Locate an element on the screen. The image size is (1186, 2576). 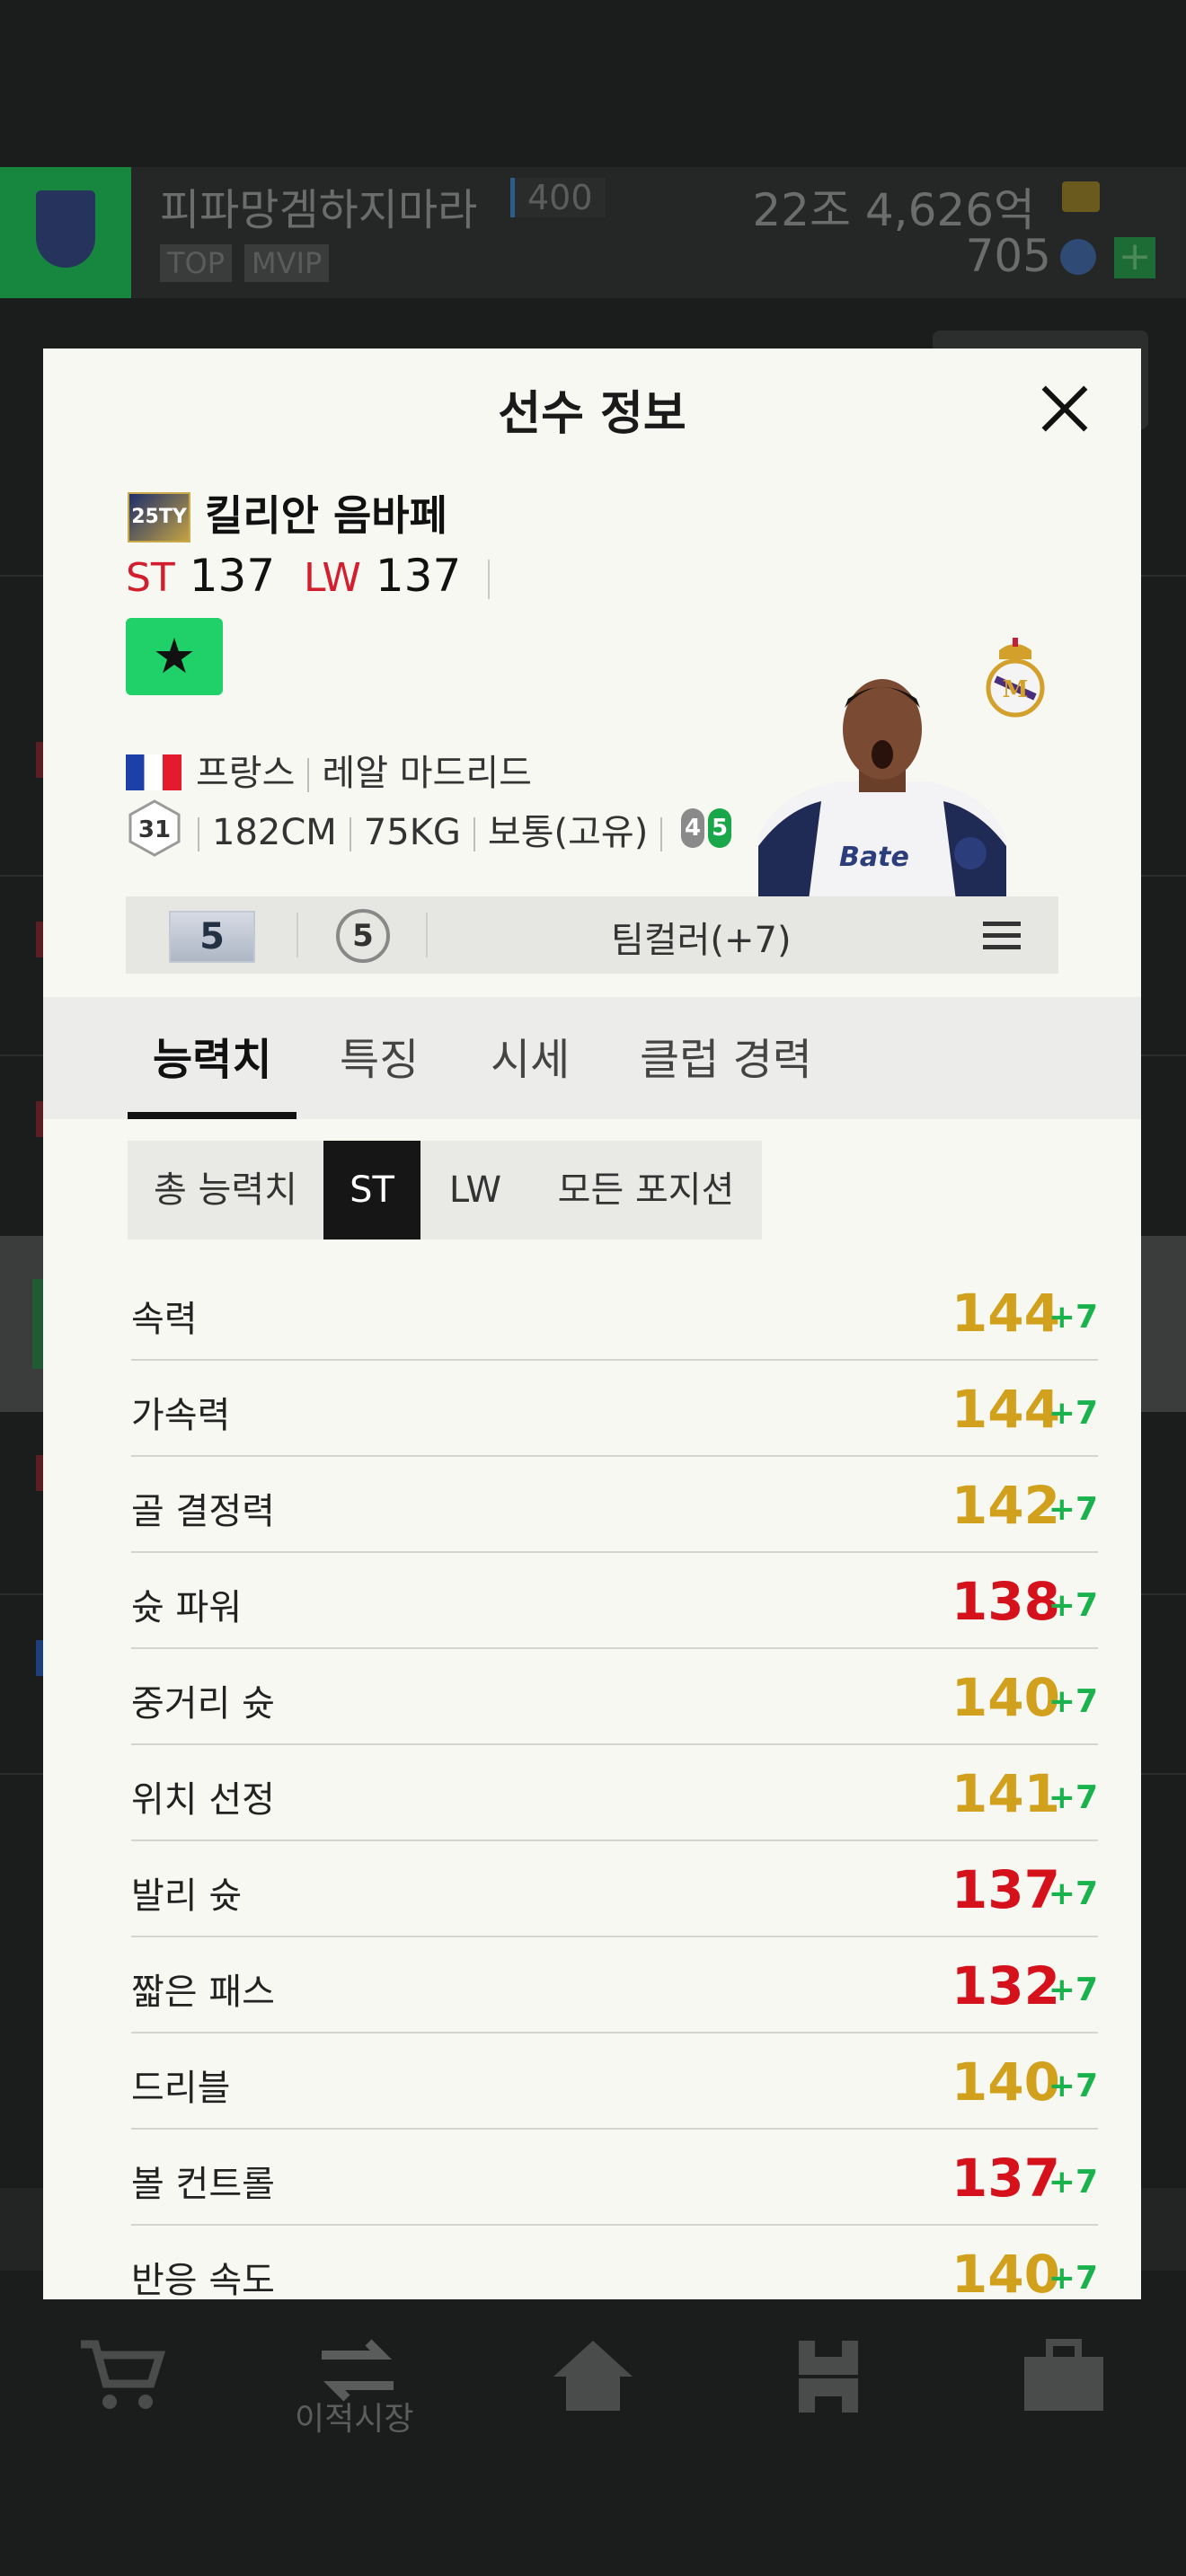
stat-name: 드리블 is located at coordinates (181, 2088).